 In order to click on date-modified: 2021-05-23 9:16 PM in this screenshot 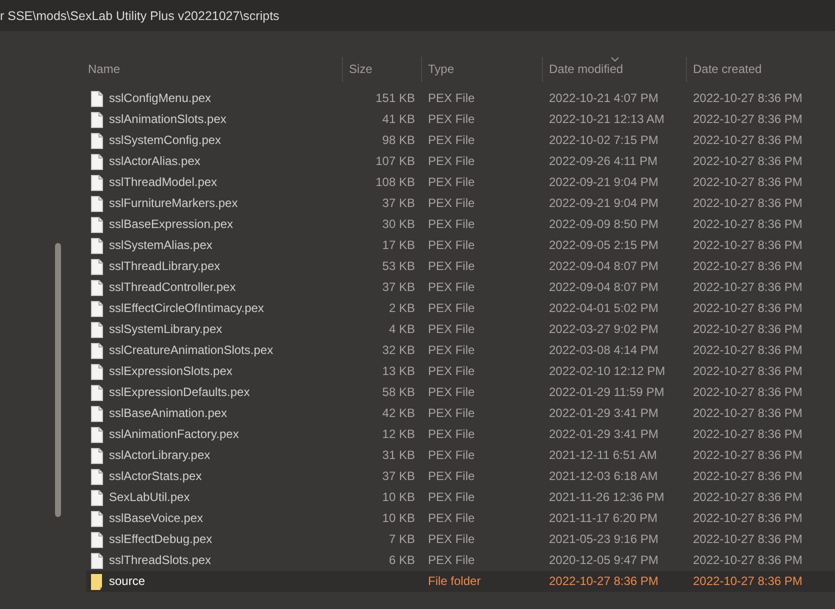, I will do `click(603, 539)`.